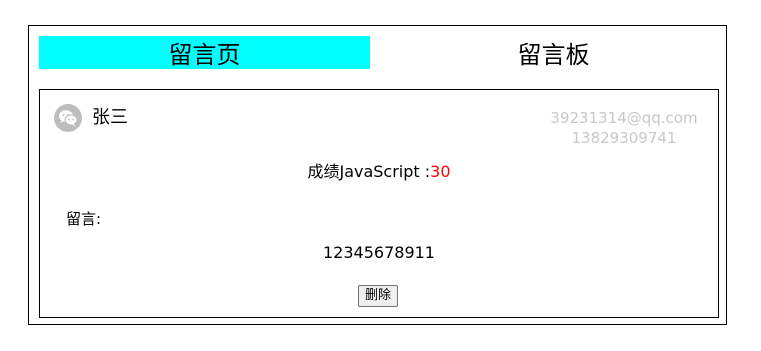 The width and height of the screenshot is (761, 351). I want to click on user-phone: 13829309741, so click(624, 138).